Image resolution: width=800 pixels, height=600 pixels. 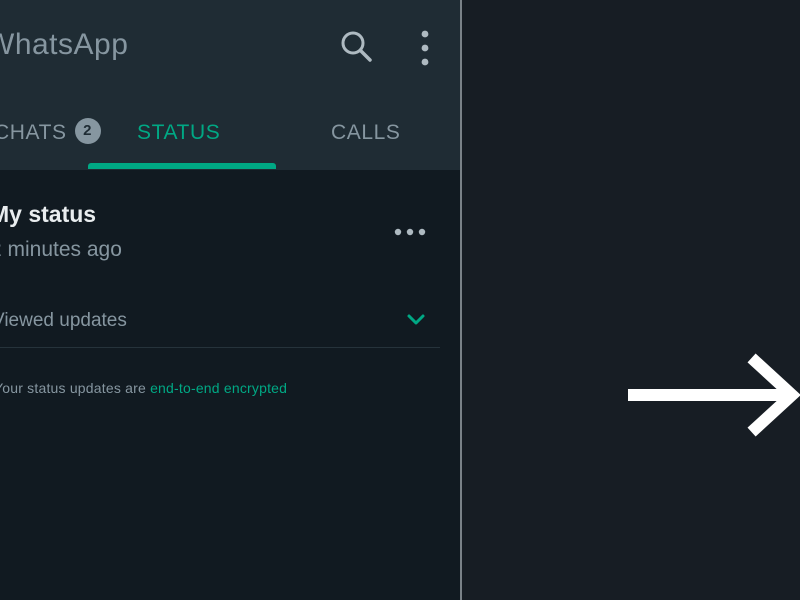 I want to click on tab-status-label: STATUS, so click(x=179, y=132).